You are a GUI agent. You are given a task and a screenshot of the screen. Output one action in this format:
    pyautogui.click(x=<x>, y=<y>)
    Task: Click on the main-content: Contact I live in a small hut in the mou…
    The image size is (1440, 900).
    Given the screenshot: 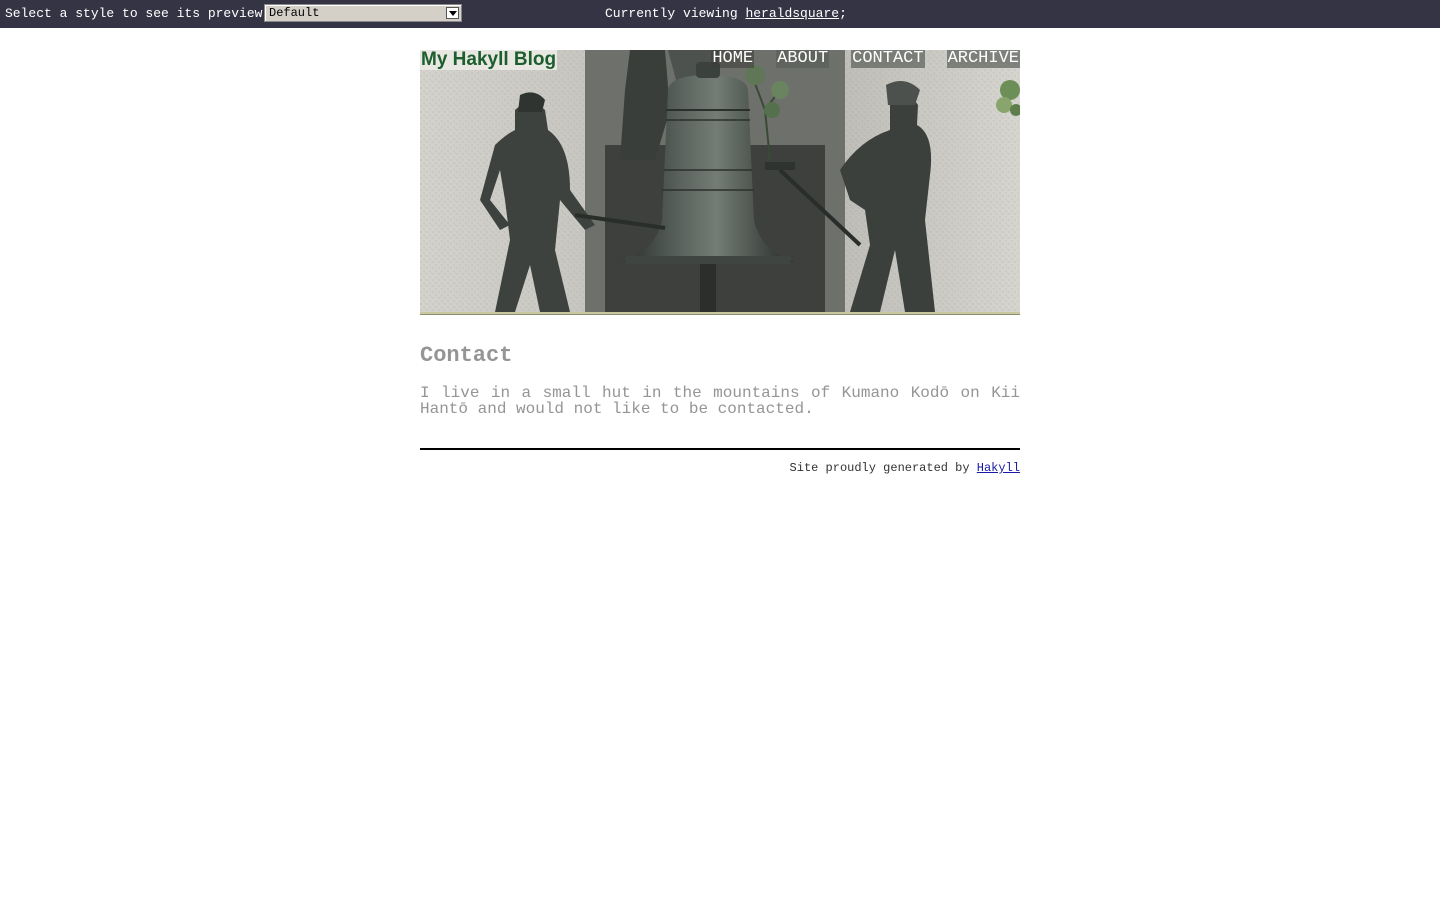 What is the action you would take?
    pyautogui.click(x=720, y=366)
    